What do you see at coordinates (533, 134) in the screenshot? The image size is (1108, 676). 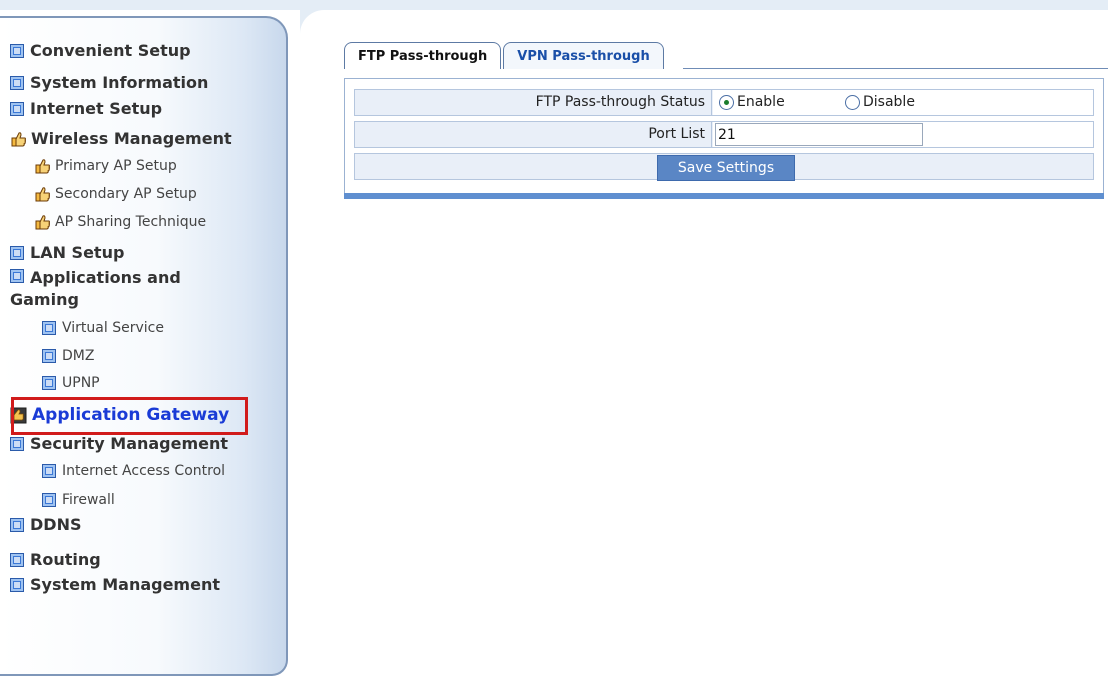 I see `port-label: Port List` at bounding box center [533, 134].